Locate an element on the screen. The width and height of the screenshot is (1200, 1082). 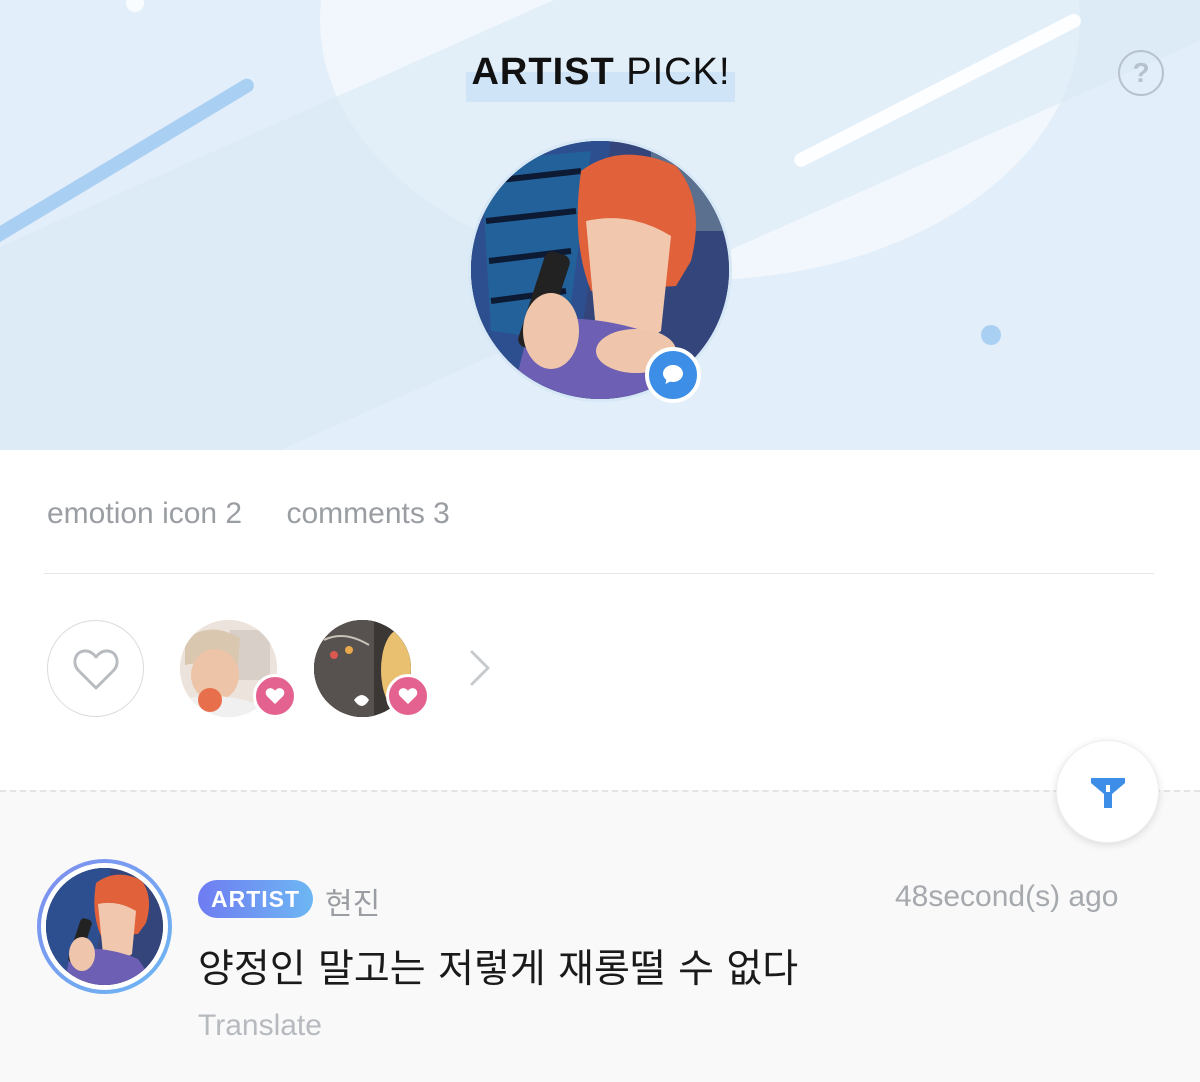
help-button: ? is located at coordinates (1141, 73).